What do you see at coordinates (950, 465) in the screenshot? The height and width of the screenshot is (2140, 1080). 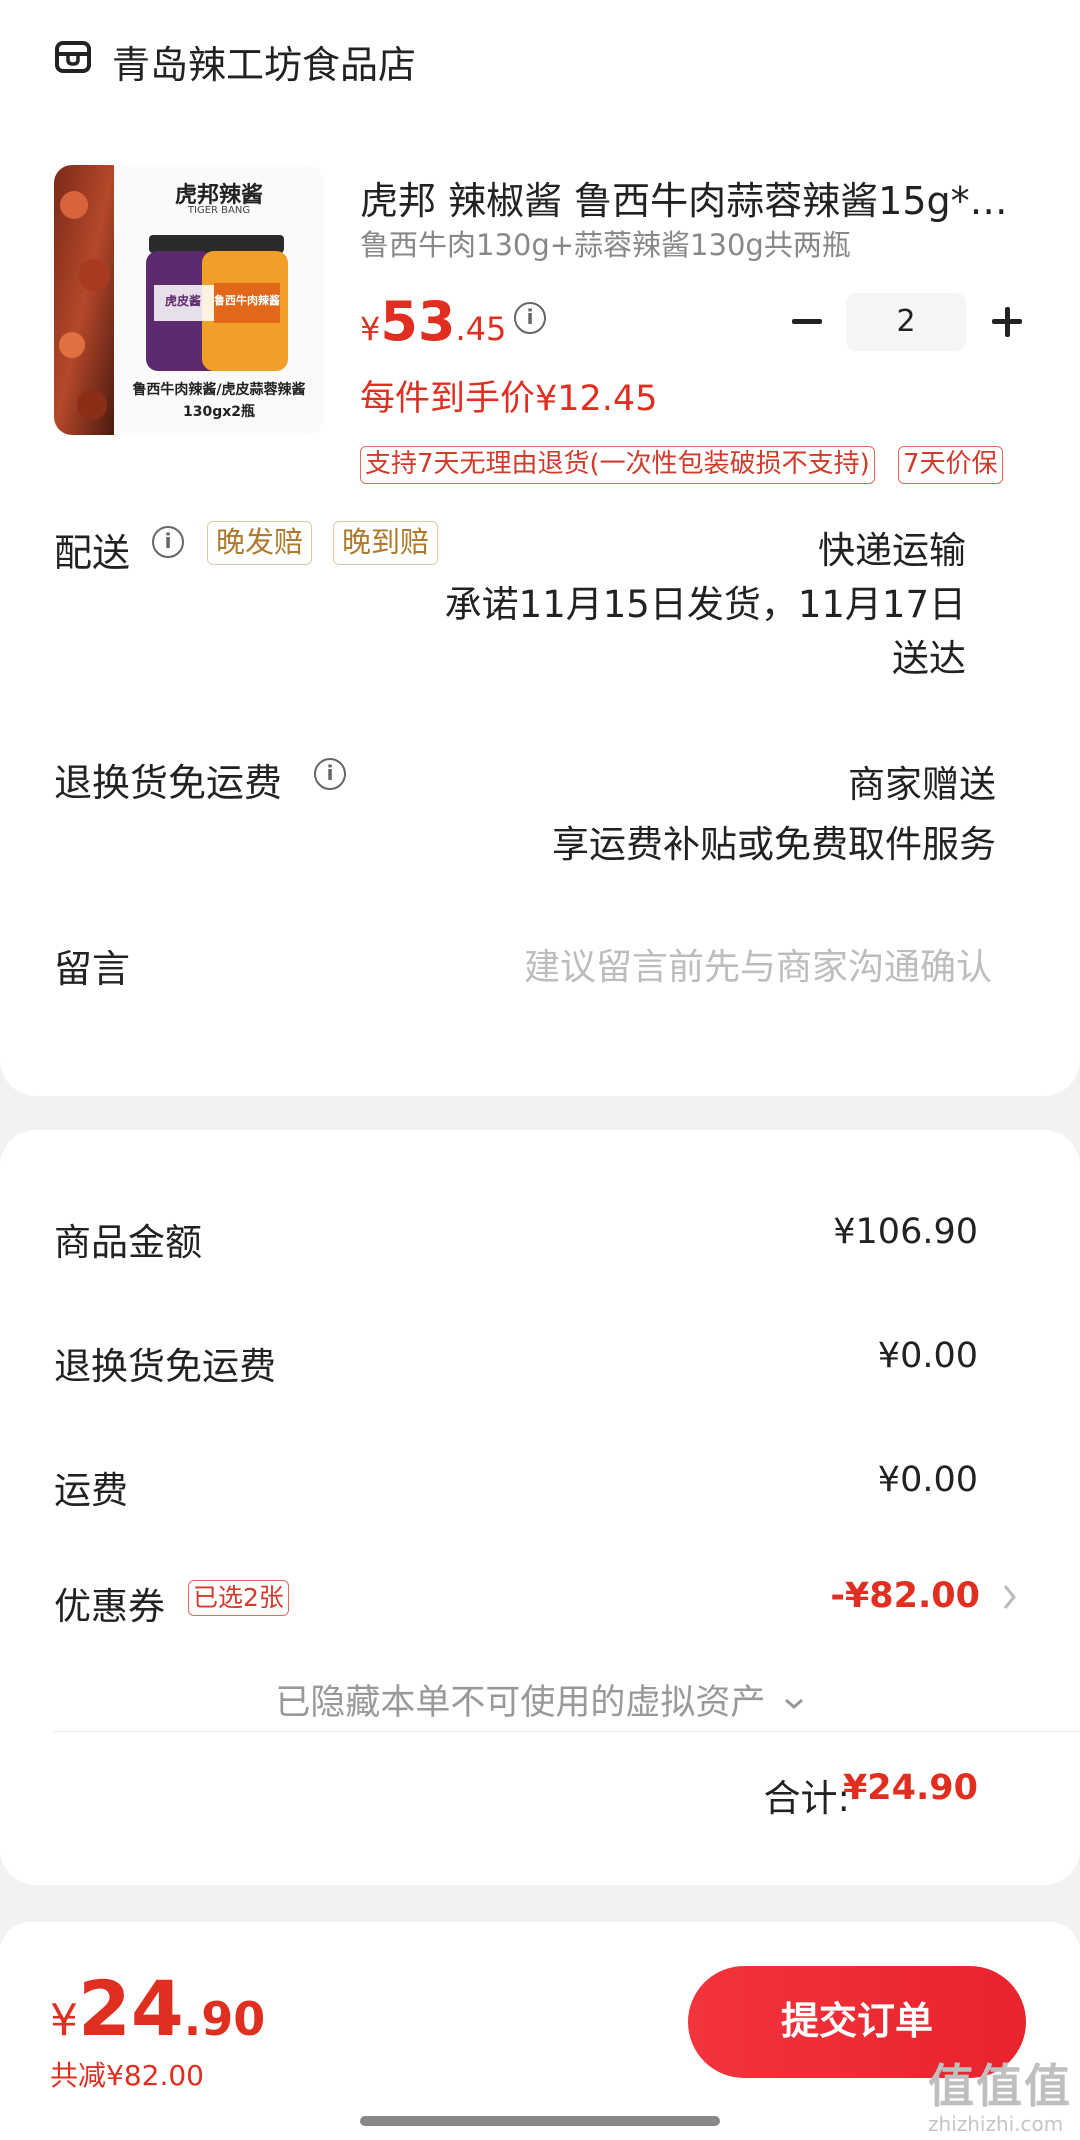 I see `price-protect-tag: 7天价保` at bounding box center [950, 465].